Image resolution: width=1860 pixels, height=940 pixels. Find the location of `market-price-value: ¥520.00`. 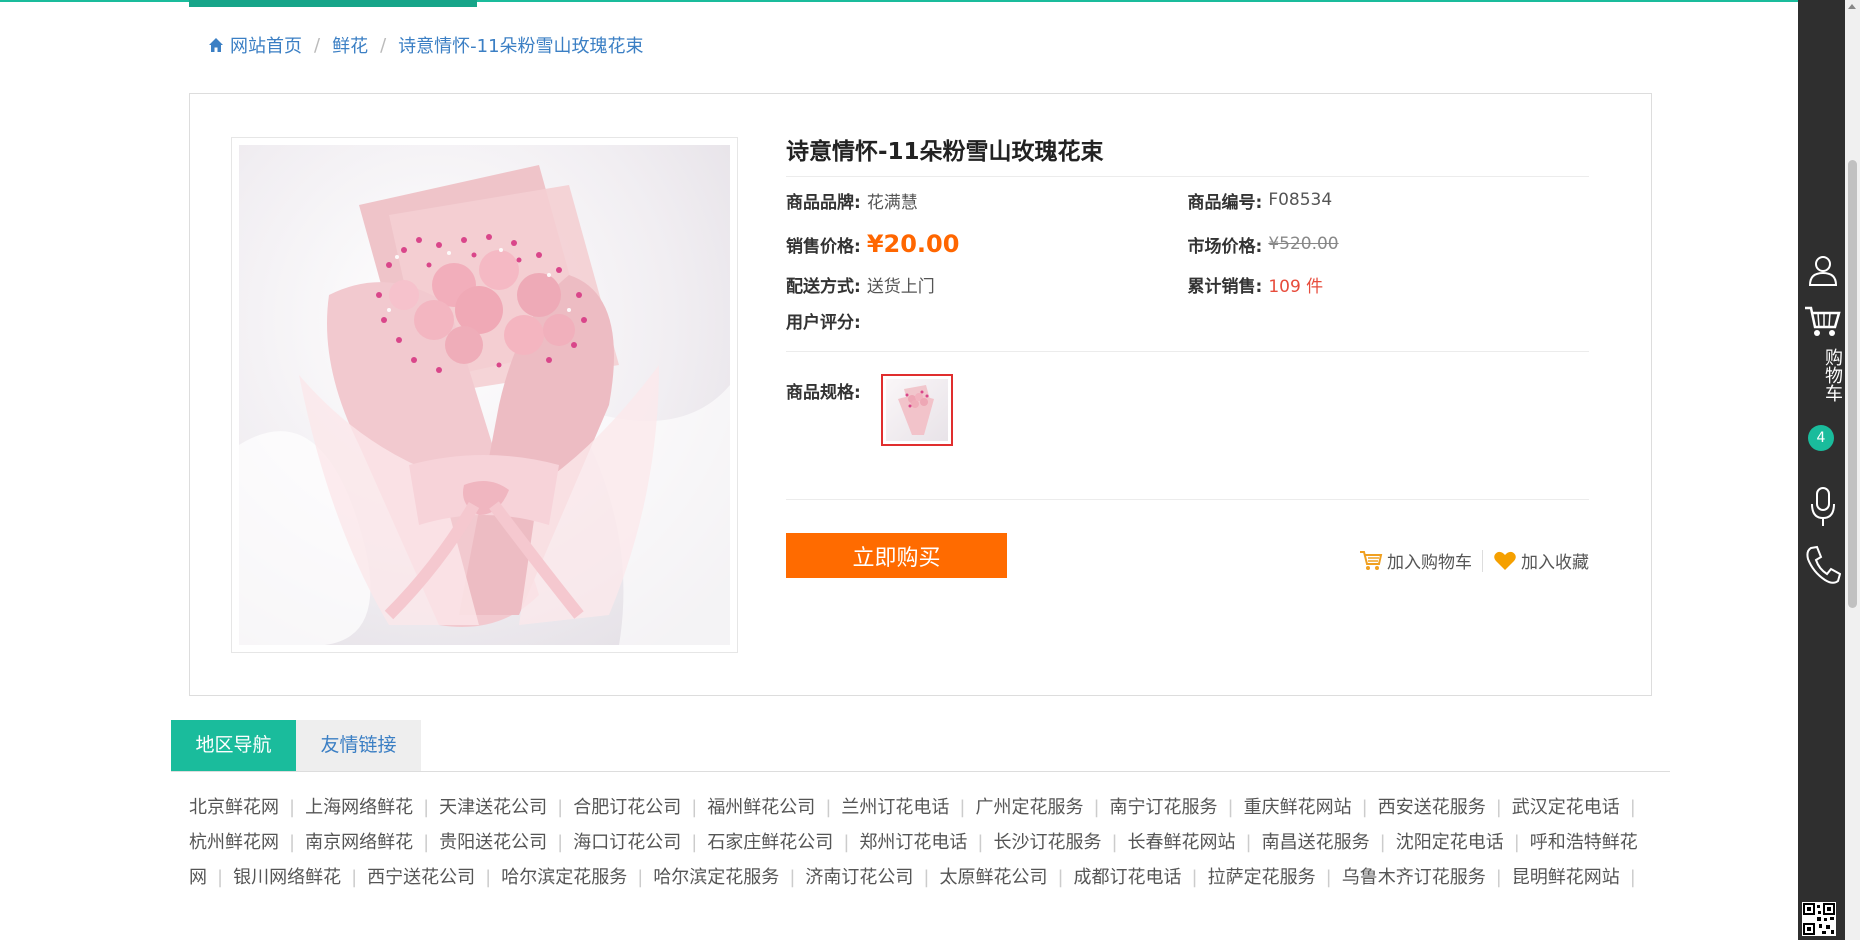

market-price-value: ¥520.00 is located at coordinates (1303, 244).